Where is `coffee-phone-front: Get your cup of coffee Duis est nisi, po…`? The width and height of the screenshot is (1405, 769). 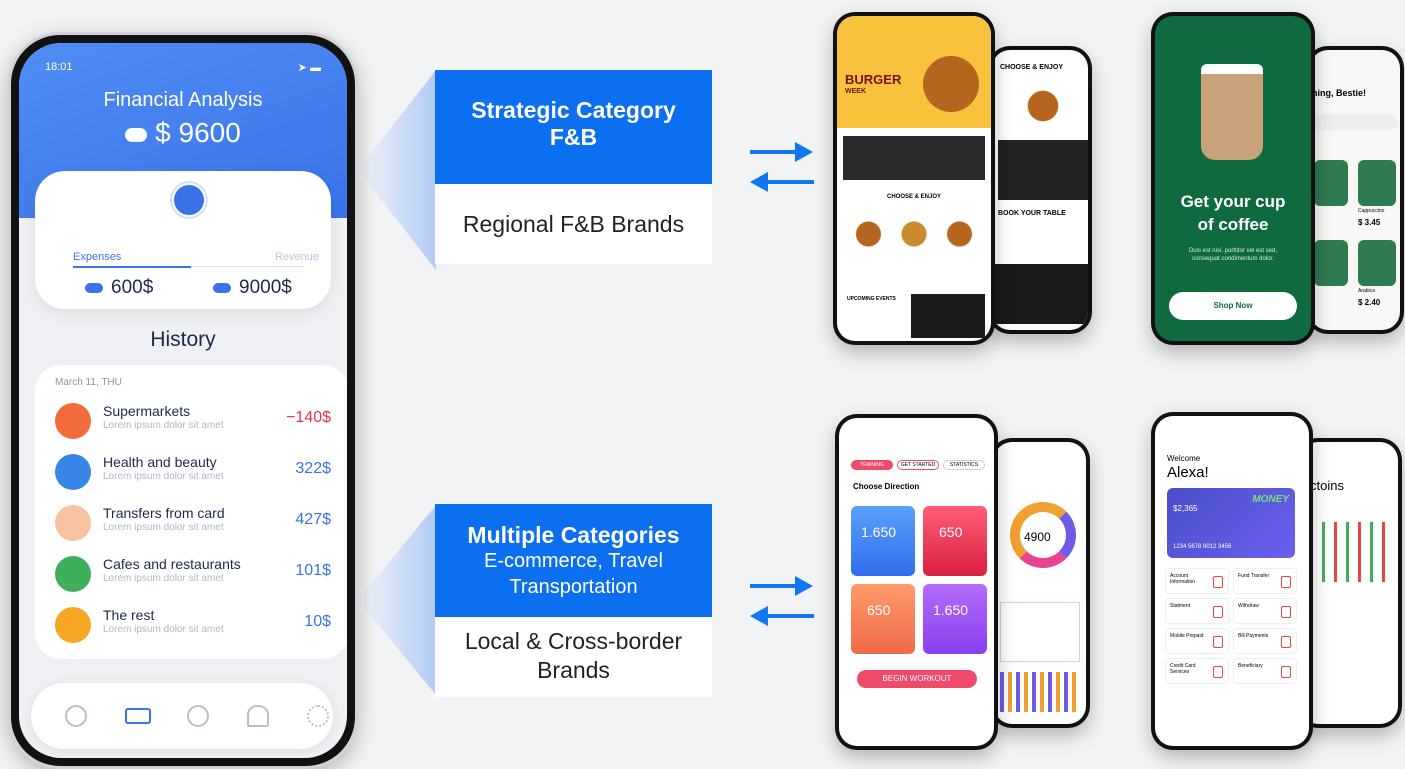 coffee-phone-front: Get your cup of coffee Duis est nisi, po… is located at coordinates (1233, 178).